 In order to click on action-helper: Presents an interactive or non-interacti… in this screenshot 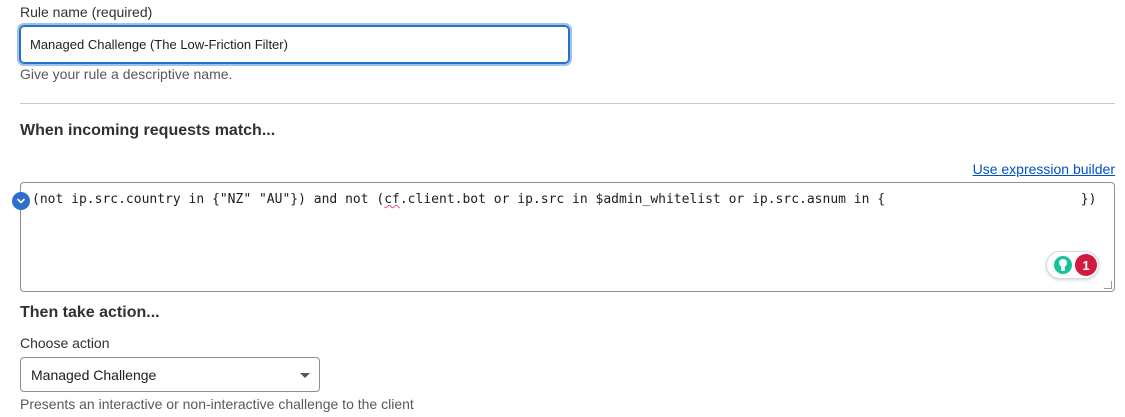, I will do `click(217, 404)`.